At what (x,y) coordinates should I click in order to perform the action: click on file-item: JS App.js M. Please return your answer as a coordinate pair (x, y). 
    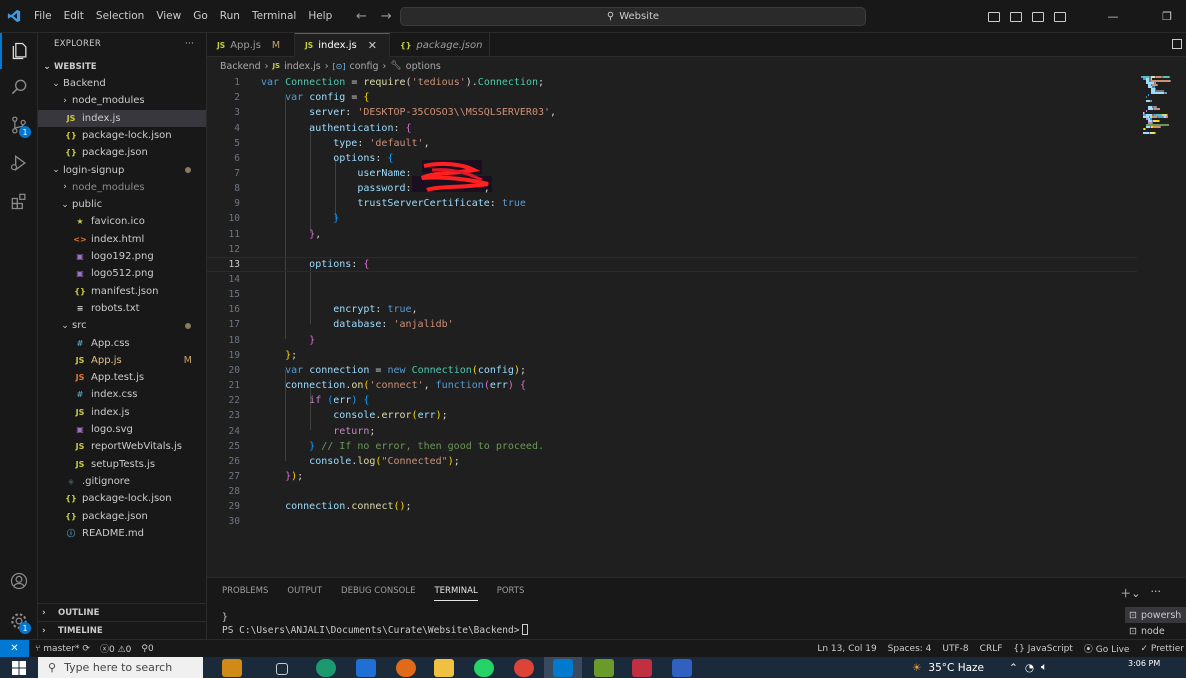
    Looking at the image, I should click on (122, 360).